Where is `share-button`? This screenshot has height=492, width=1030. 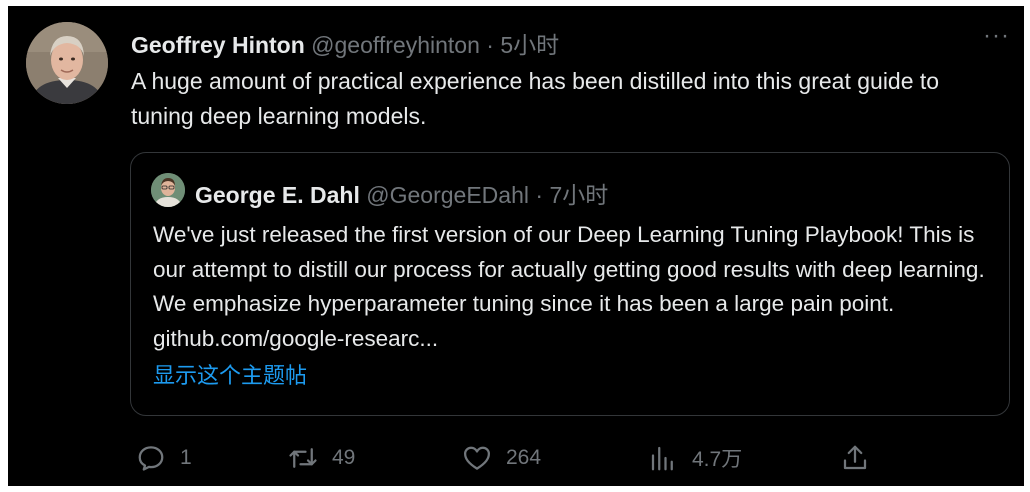 share-button is located at coordinates (862, 458).